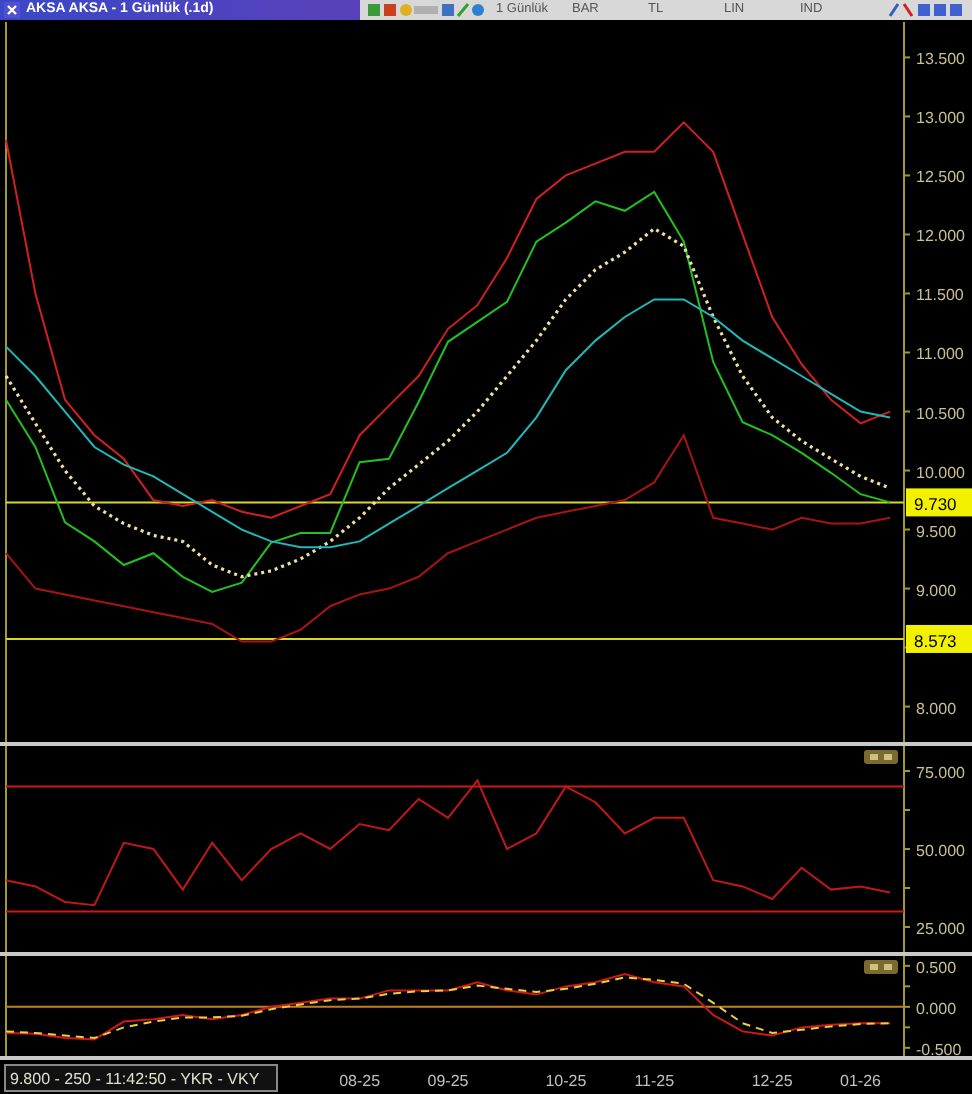 The height and width of the screenshot is (1094, 972). Describe the element at coordinates (907, 1006) in the screenshot. I see `y-axis` at that location.